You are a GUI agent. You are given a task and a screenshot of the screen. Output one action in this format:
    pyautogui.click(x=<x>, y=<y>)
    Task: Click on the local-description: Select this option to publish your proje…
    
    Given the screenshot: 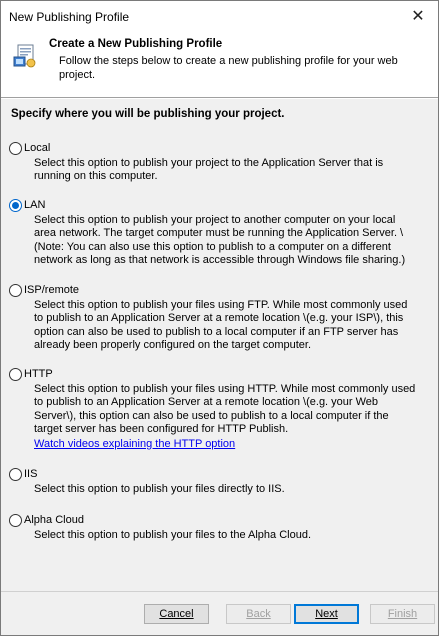 What is the action you would take?
    pyautogui.click(x=209, y=170)
    